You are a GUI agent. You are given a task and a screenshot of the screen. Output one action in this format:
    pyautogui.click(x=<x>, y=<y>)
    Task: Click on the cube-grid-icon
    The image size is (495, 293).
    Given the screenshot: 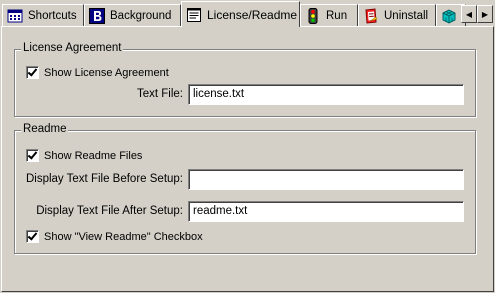 What is the action you would take?
    pyautogui.click(x=449, y=16)
    